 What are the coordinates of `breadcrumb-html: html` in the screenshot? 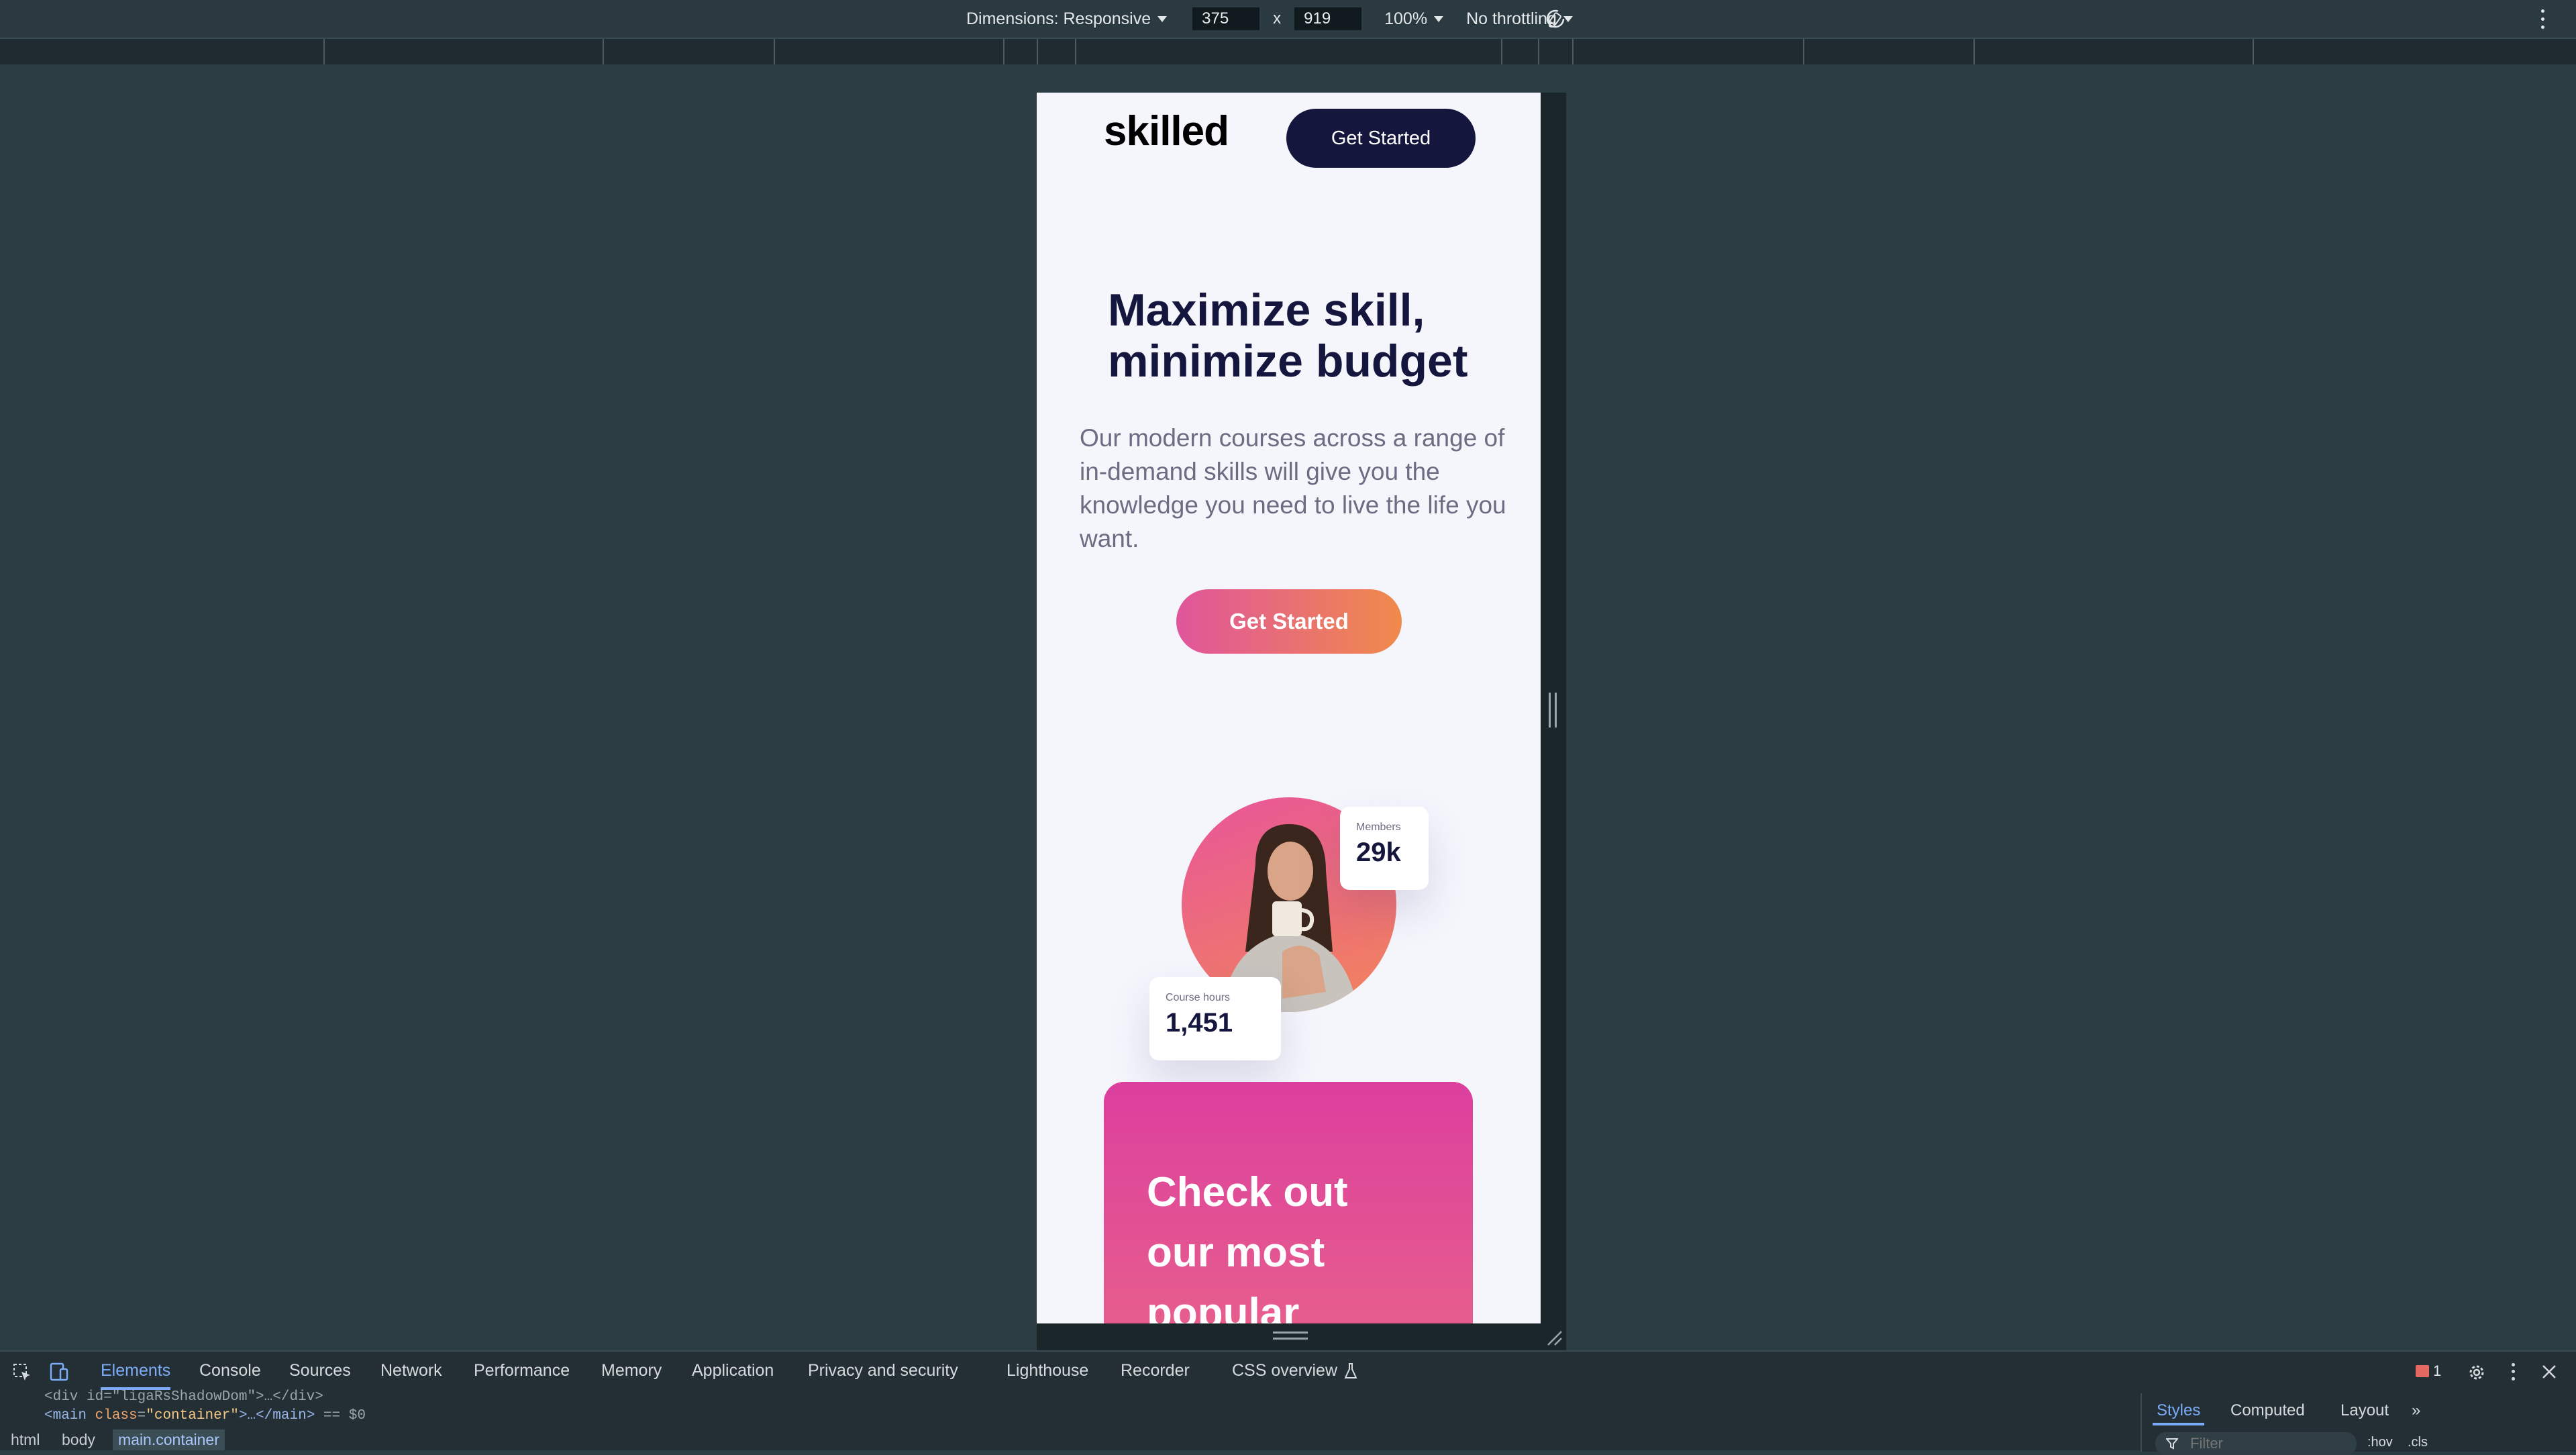 It's located at (25, 1440).